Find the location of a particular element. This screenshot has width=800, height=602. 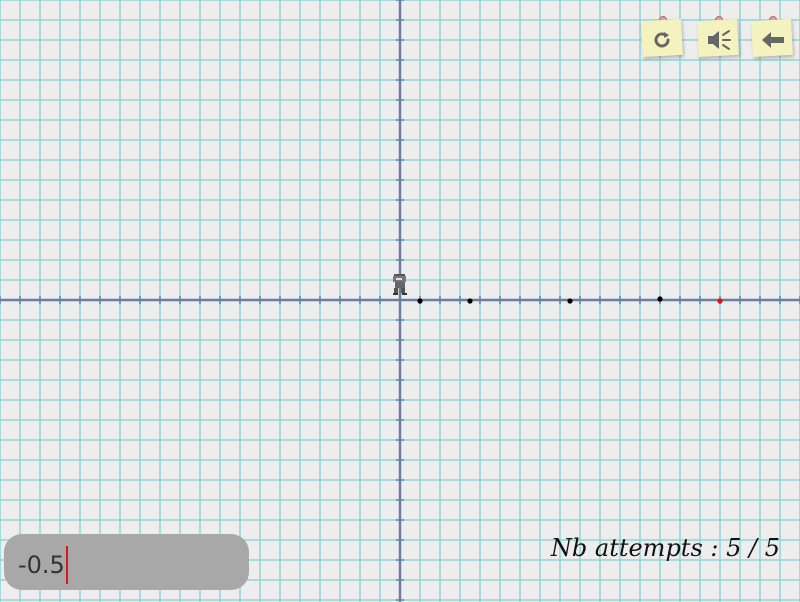

answer-input: -0.5 is located at coordinates (126, 562).